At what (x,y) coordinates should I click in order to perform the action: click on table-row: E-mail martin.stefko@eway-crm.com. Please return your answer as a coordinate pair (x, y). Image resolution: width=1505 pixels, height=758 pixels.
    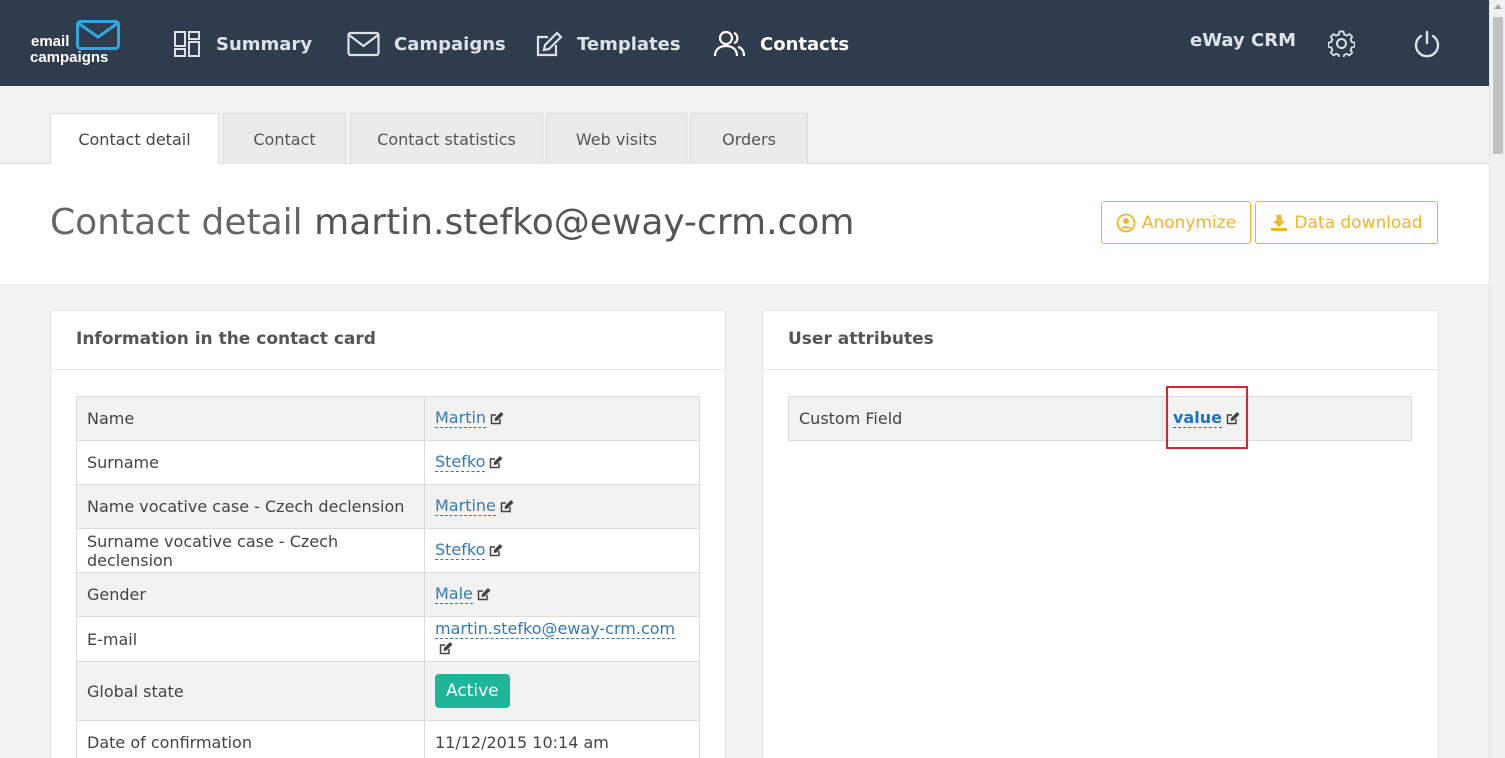
    Looking at the image, I should click on (388, 639).